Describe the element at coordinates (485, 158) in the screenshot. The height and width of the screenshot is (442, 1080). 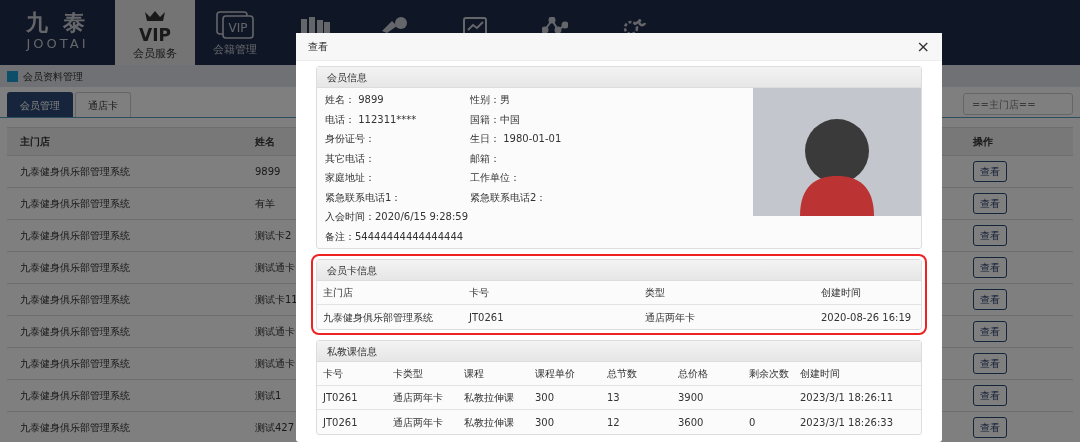
I see `field-text: 邮箱：` at that location.